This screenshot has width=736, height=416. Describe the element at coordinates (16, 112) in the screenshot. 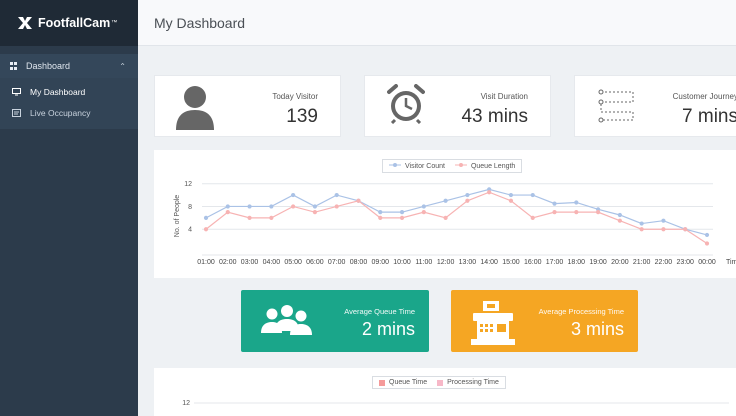

I see `occupancy-icon` at that location.